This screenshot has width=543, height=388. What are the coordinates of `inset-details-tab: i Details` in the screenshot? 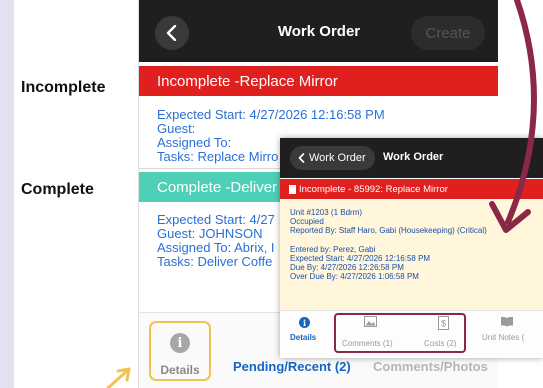 It's located at (305, 334).